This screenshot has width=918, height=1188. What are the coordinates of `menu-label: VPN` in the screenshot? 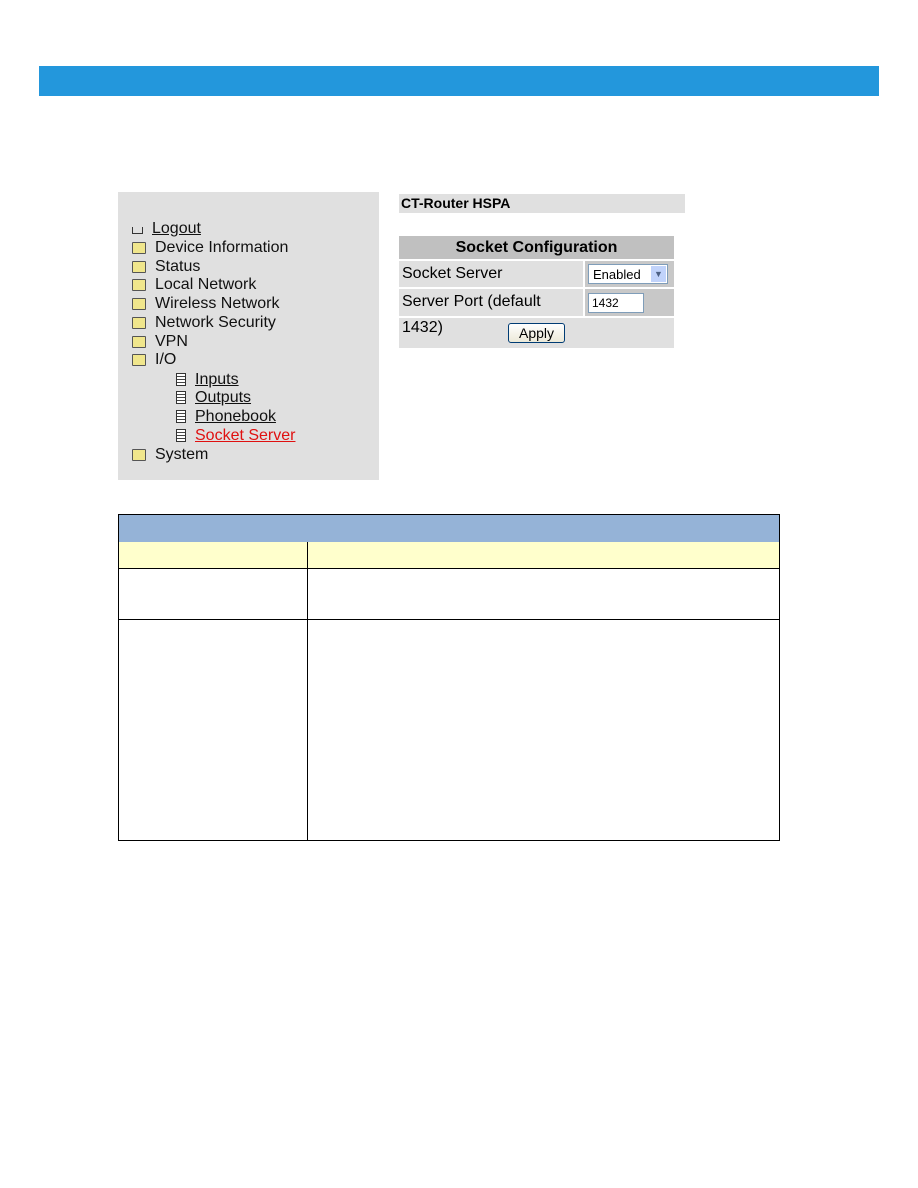 It's located at (171, 341).